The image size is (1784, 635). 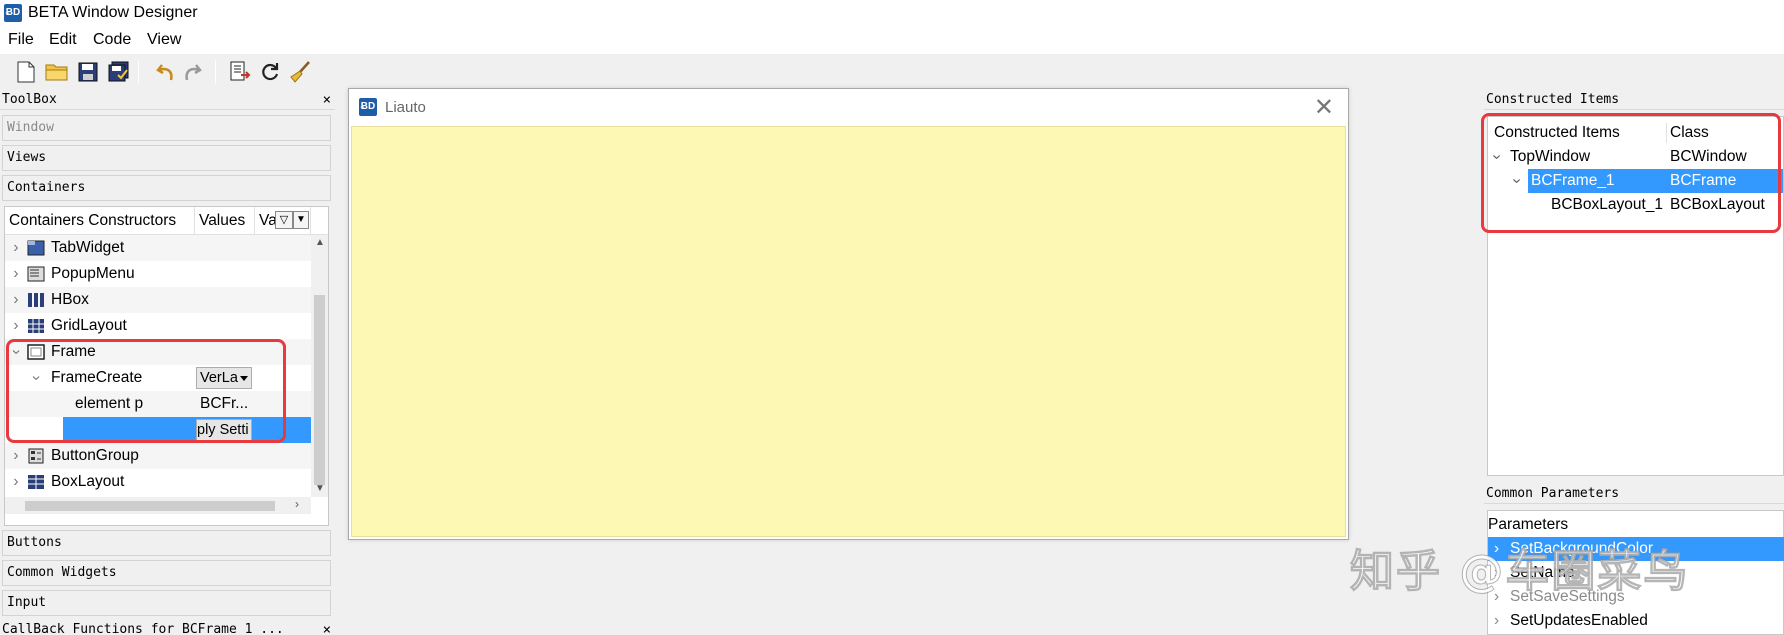 I want to click on tree-item-buttongroup: › ButtonGroup, so click(x=158, y=456).